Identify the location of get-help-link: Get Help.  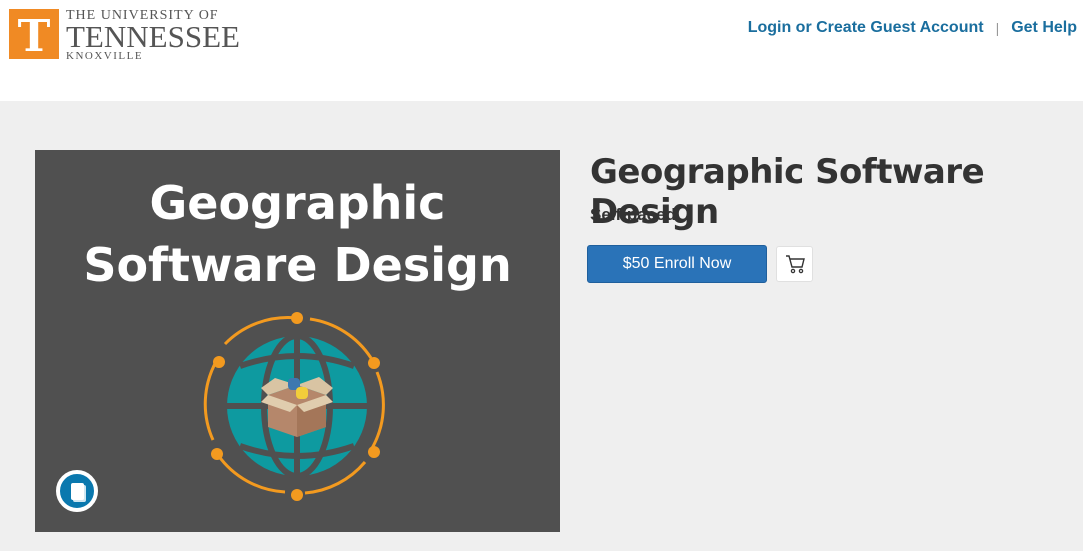
(1044, 28).